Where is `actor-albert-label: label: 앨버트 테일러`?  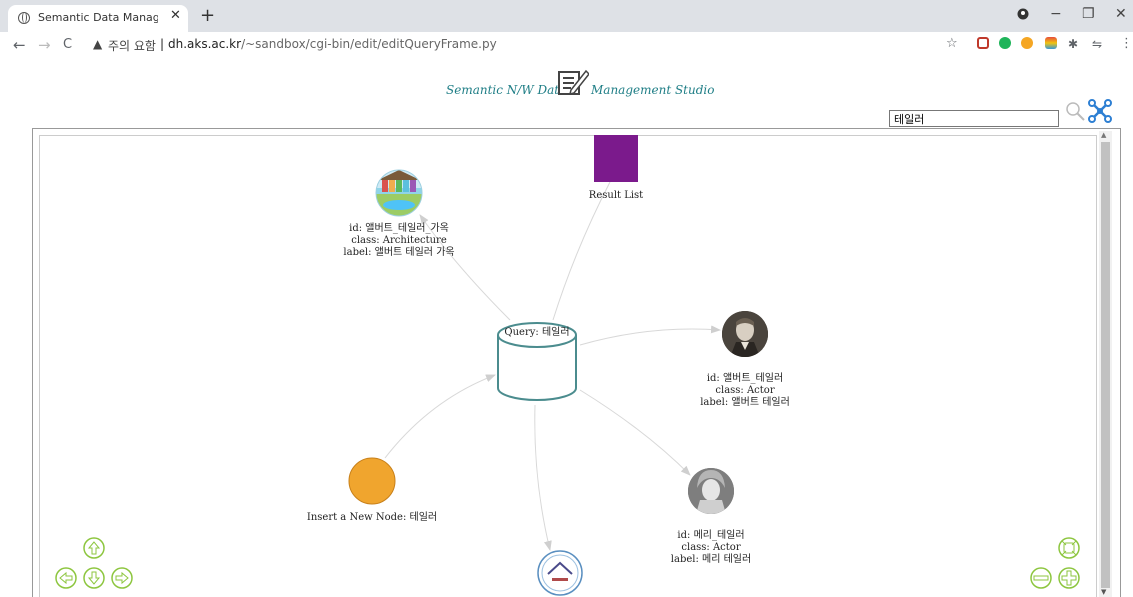
actor-albert-label: label: 앨버트 테일러 is located at coordinates (745, 401).